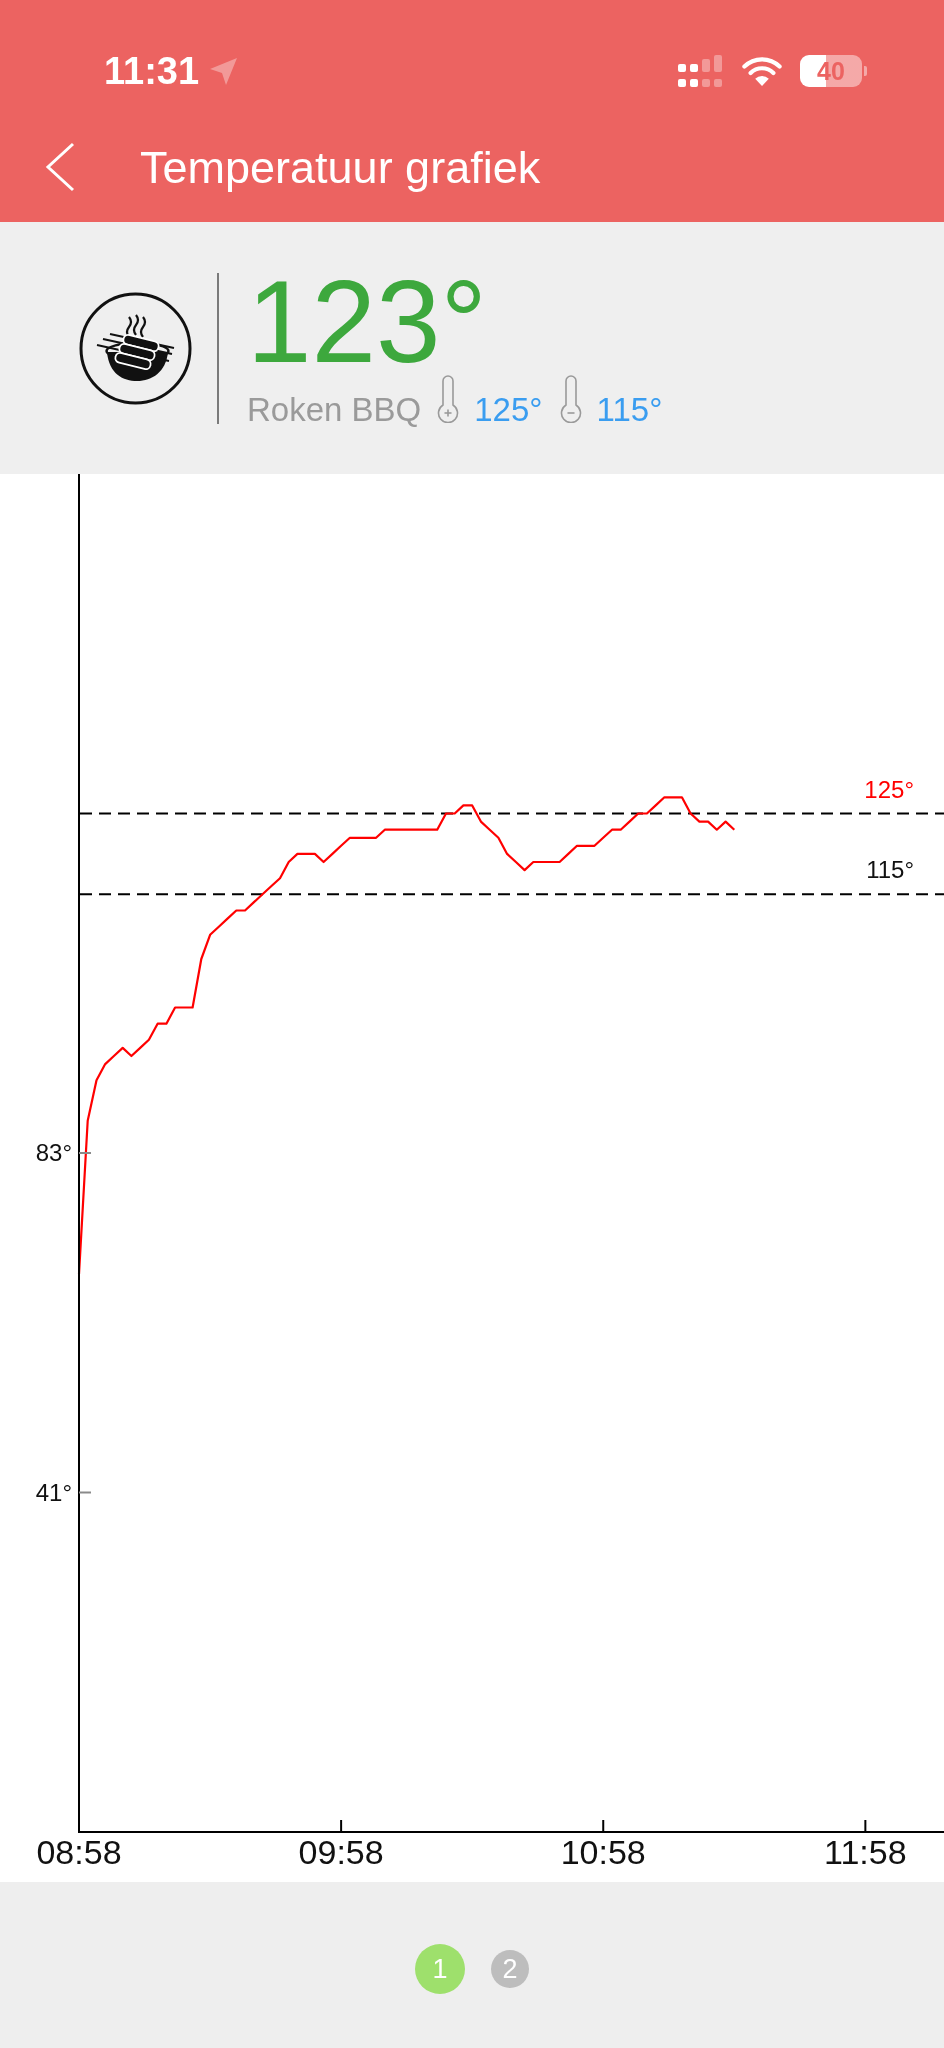  I want to click on upper-limit: 125°, so click(508, 410).